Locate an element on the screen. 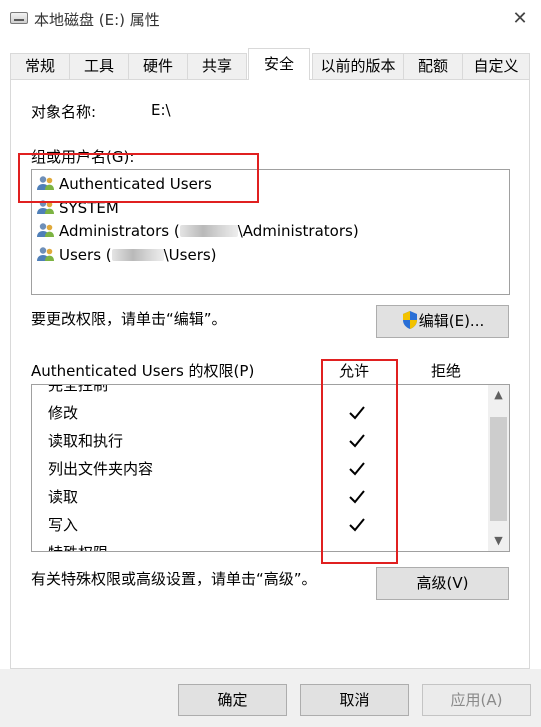 Image resolution: width=541 pixels, height=727 pixels. advanced-button: 高级(V) is located at coordinates (442, 583).